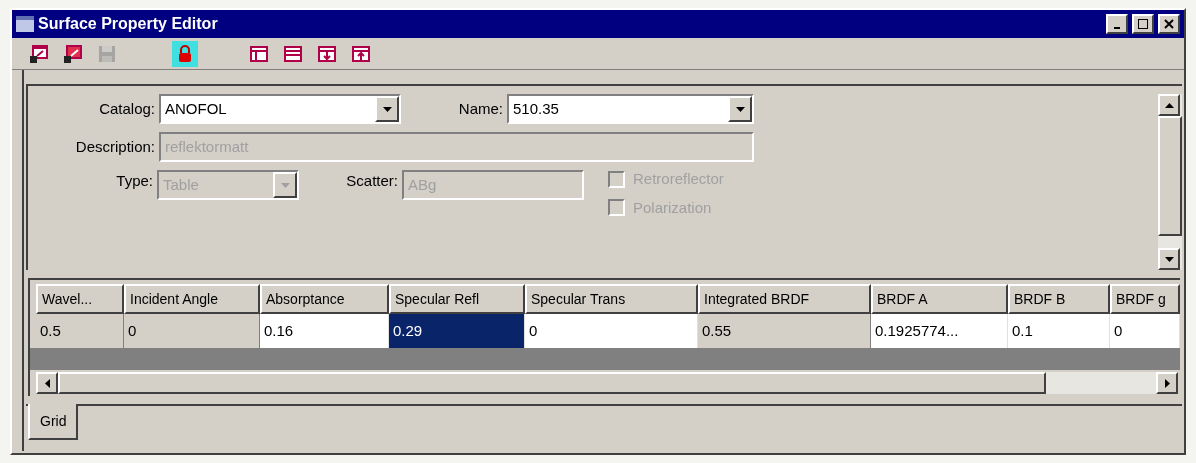 The height and width of the screenshot is (463, 1196). What do you see at coordinates (480, 108) in the screenshot?
I see `field-label: Name:` at bounding box center [480, 108].